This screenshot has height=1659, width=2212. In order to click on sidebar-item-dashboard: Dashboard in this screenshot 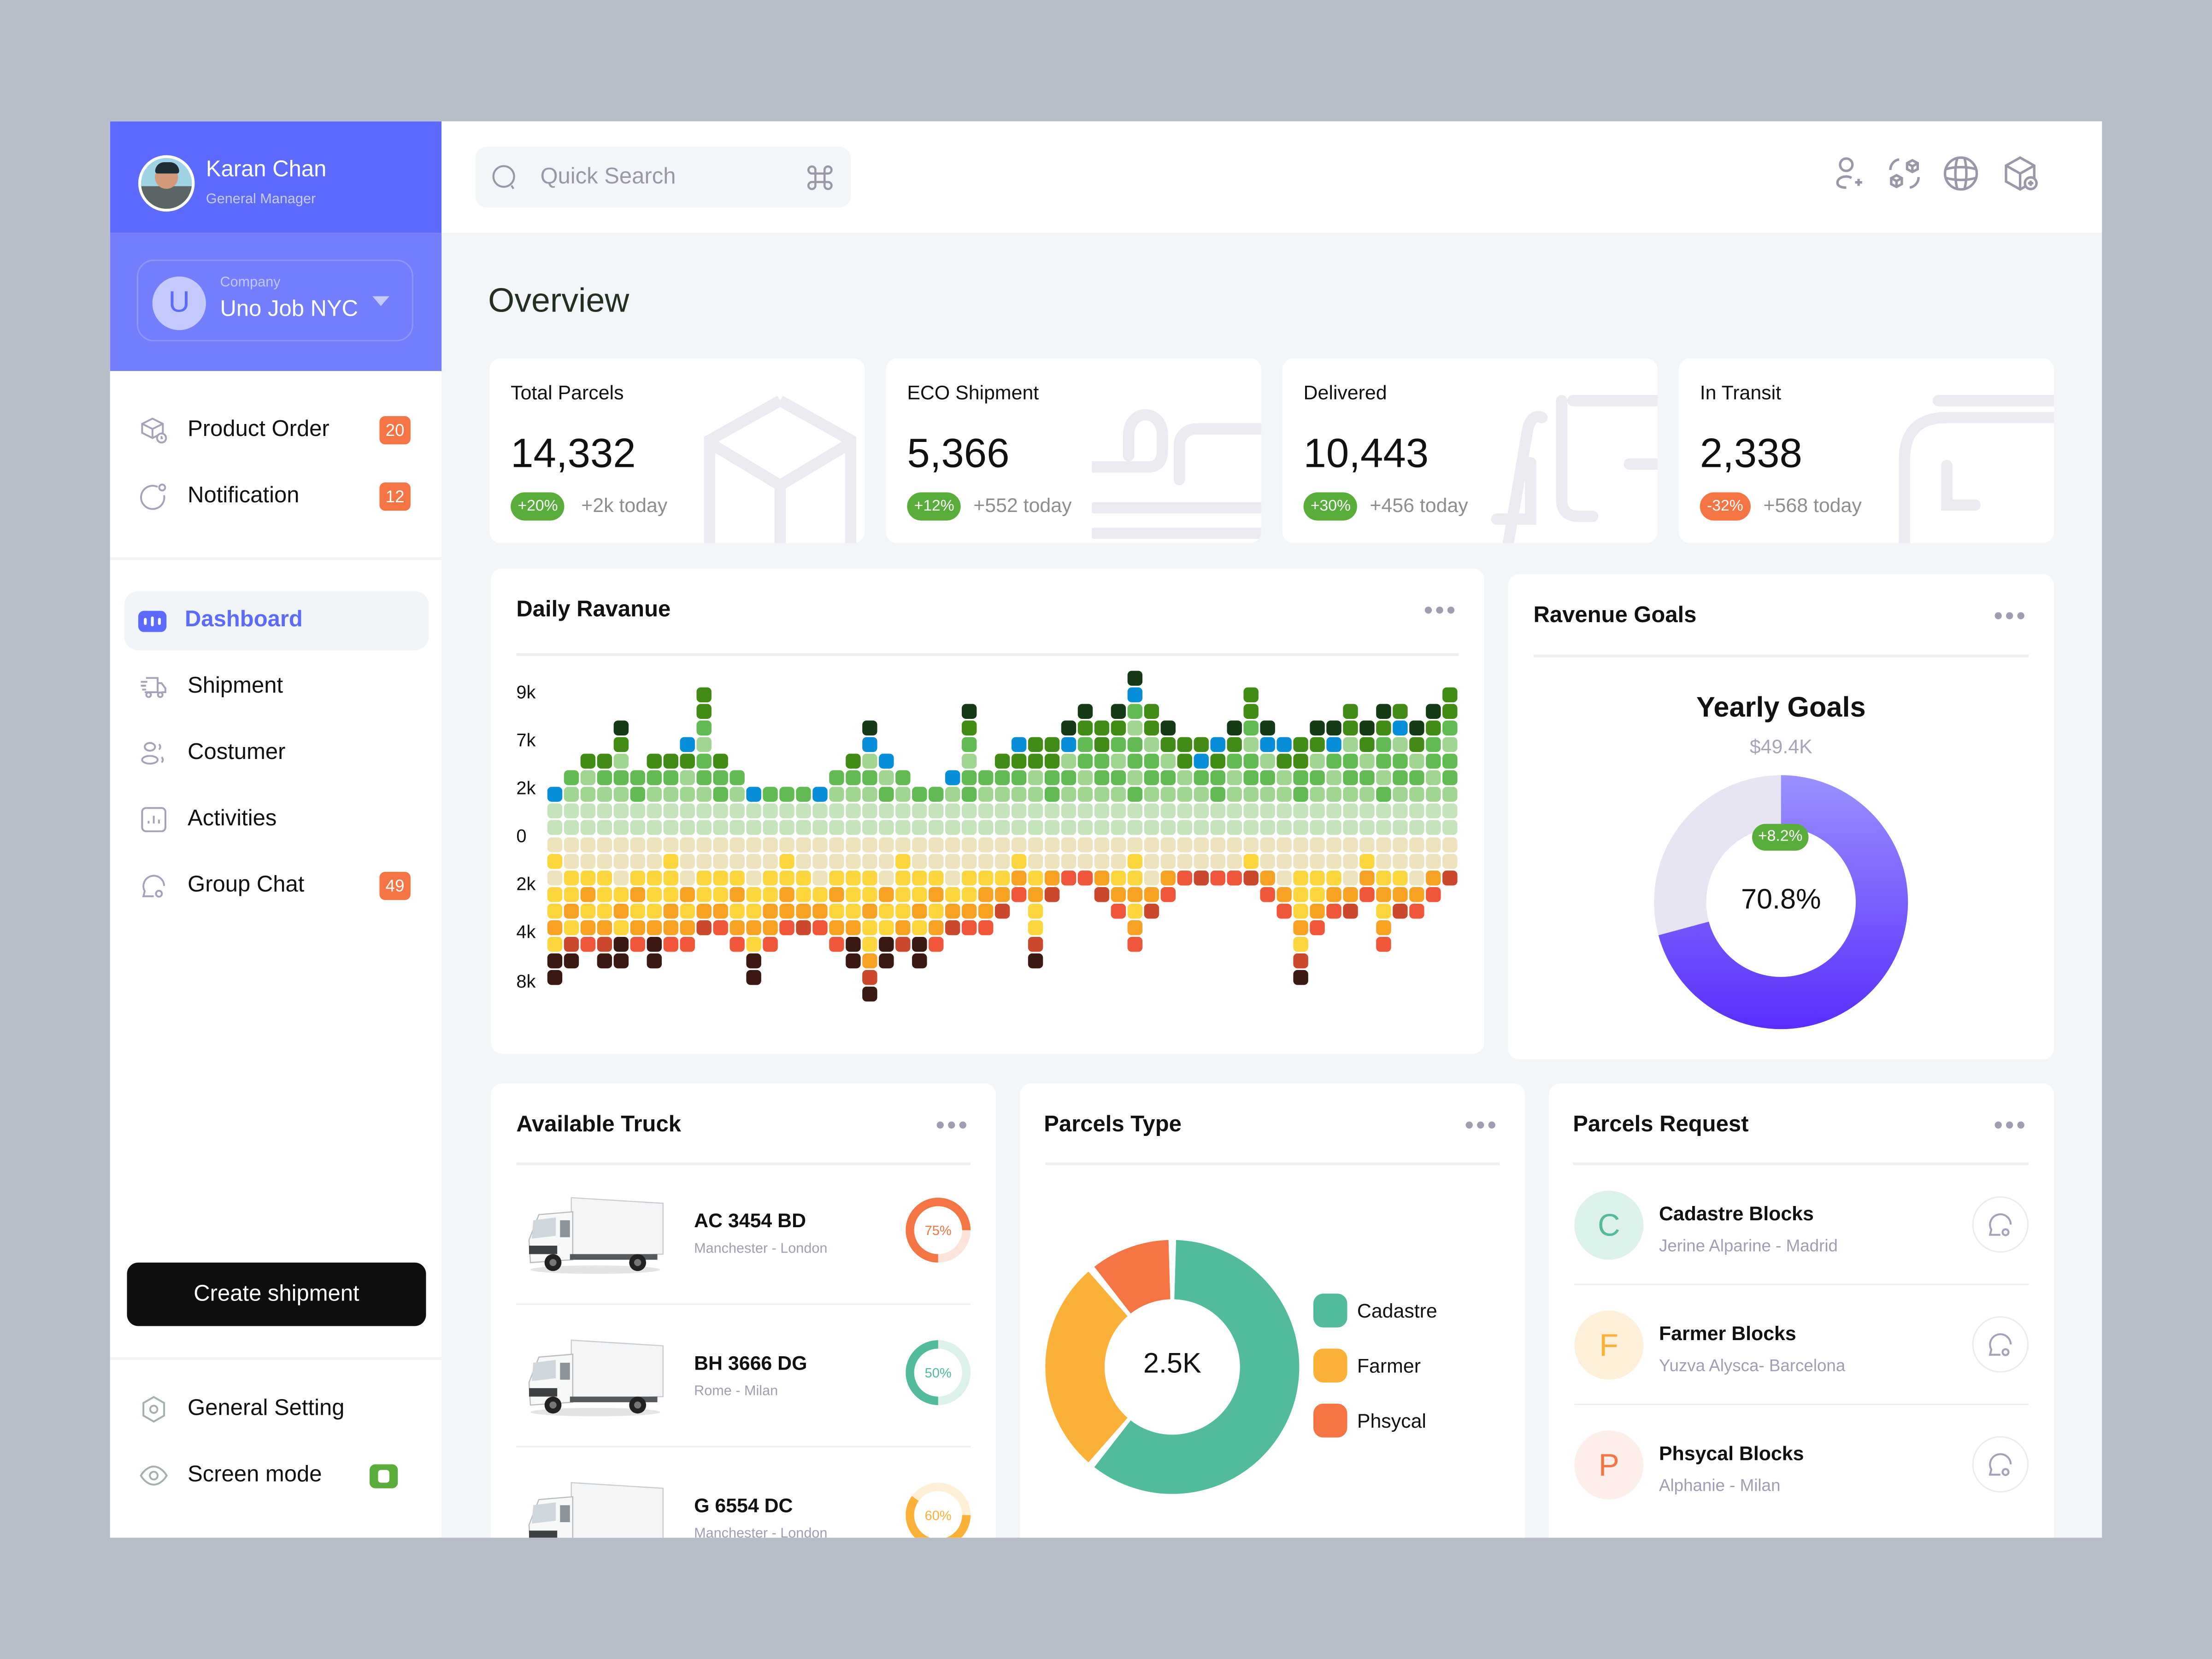, I will do `click(276, 621)`.